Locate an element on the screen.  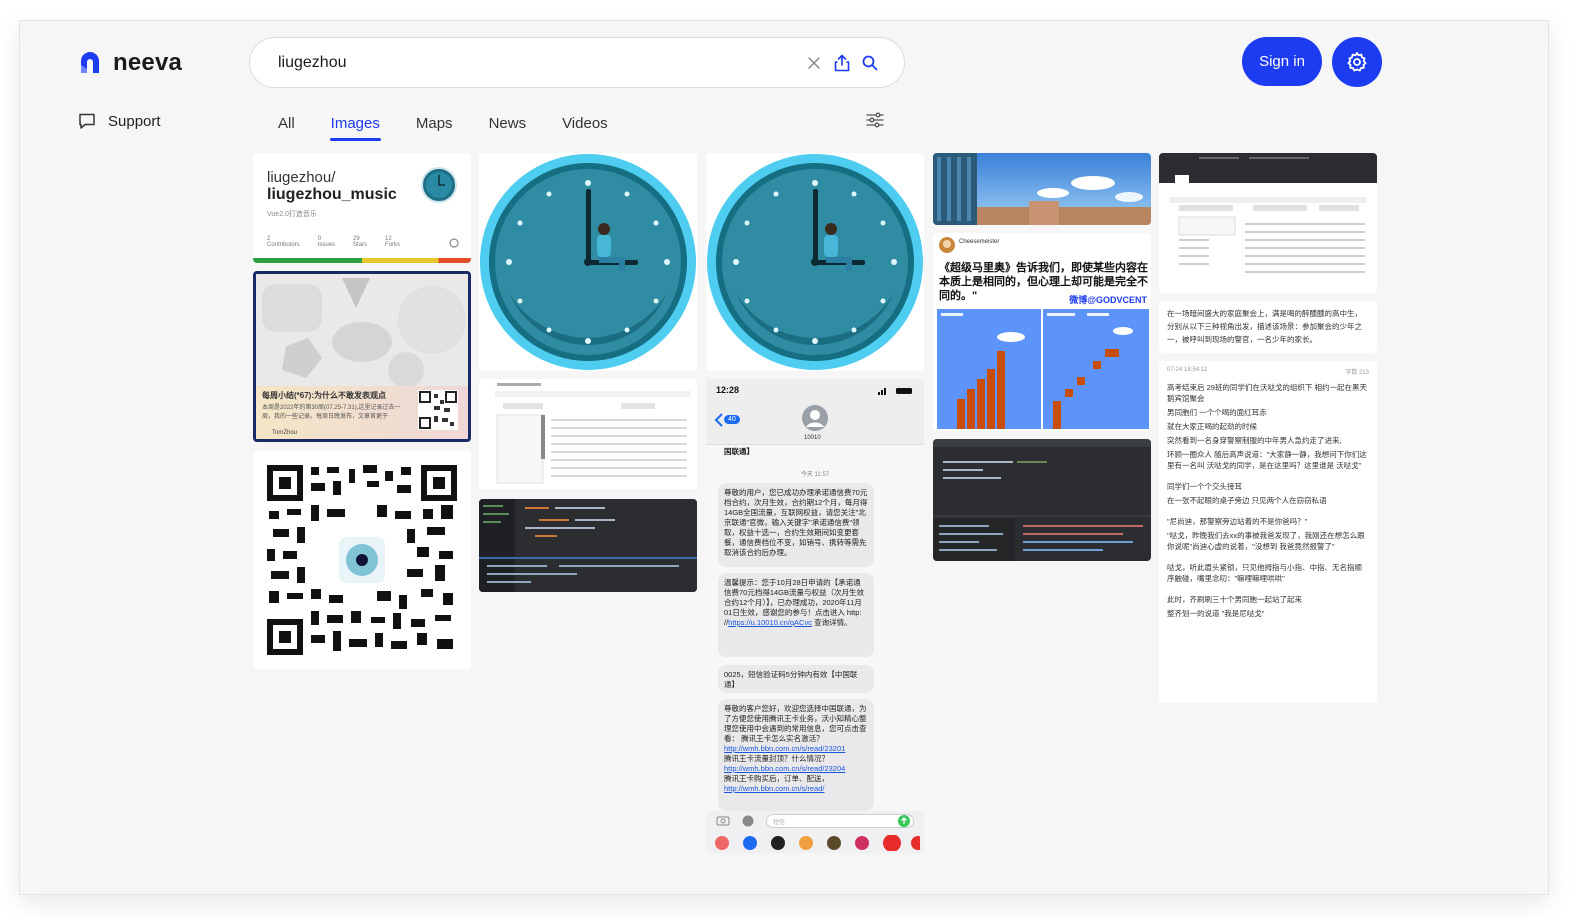
back-chevron-icon is located at coordinates (719, 420).